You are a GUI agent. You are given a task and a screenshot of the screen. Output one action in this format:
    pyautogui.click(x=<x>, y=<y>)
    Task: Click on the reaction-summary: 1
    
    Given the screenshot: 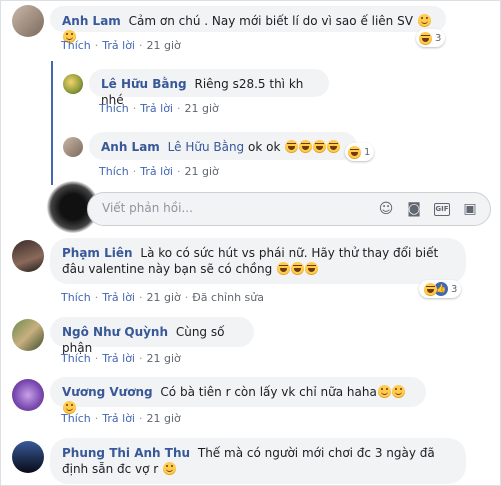 What is the action you would take?
    pyautogui.click(x=360, y=152)
    